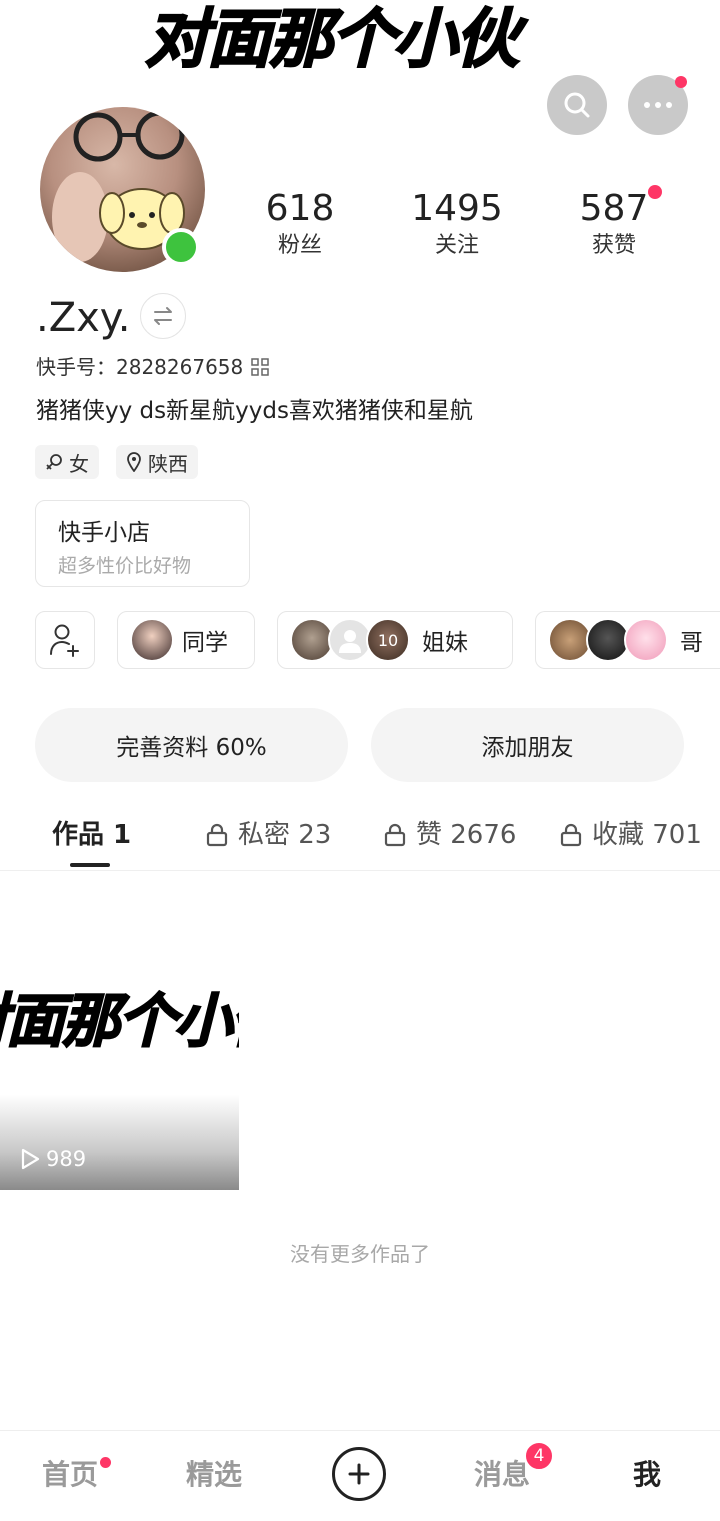  I want to click on gender-label: 女, so click(79, 463).